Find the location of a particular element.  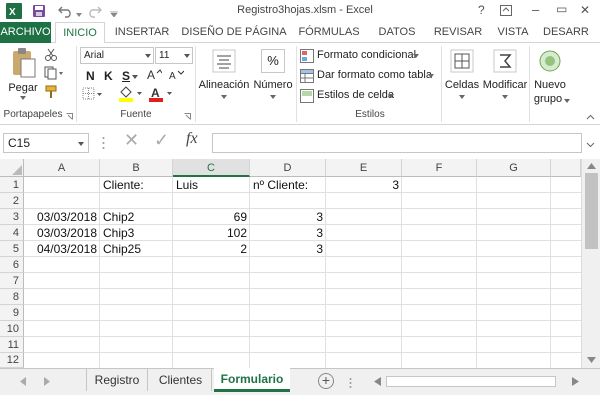

column-header-e: E is located at coordinates (364, 168).